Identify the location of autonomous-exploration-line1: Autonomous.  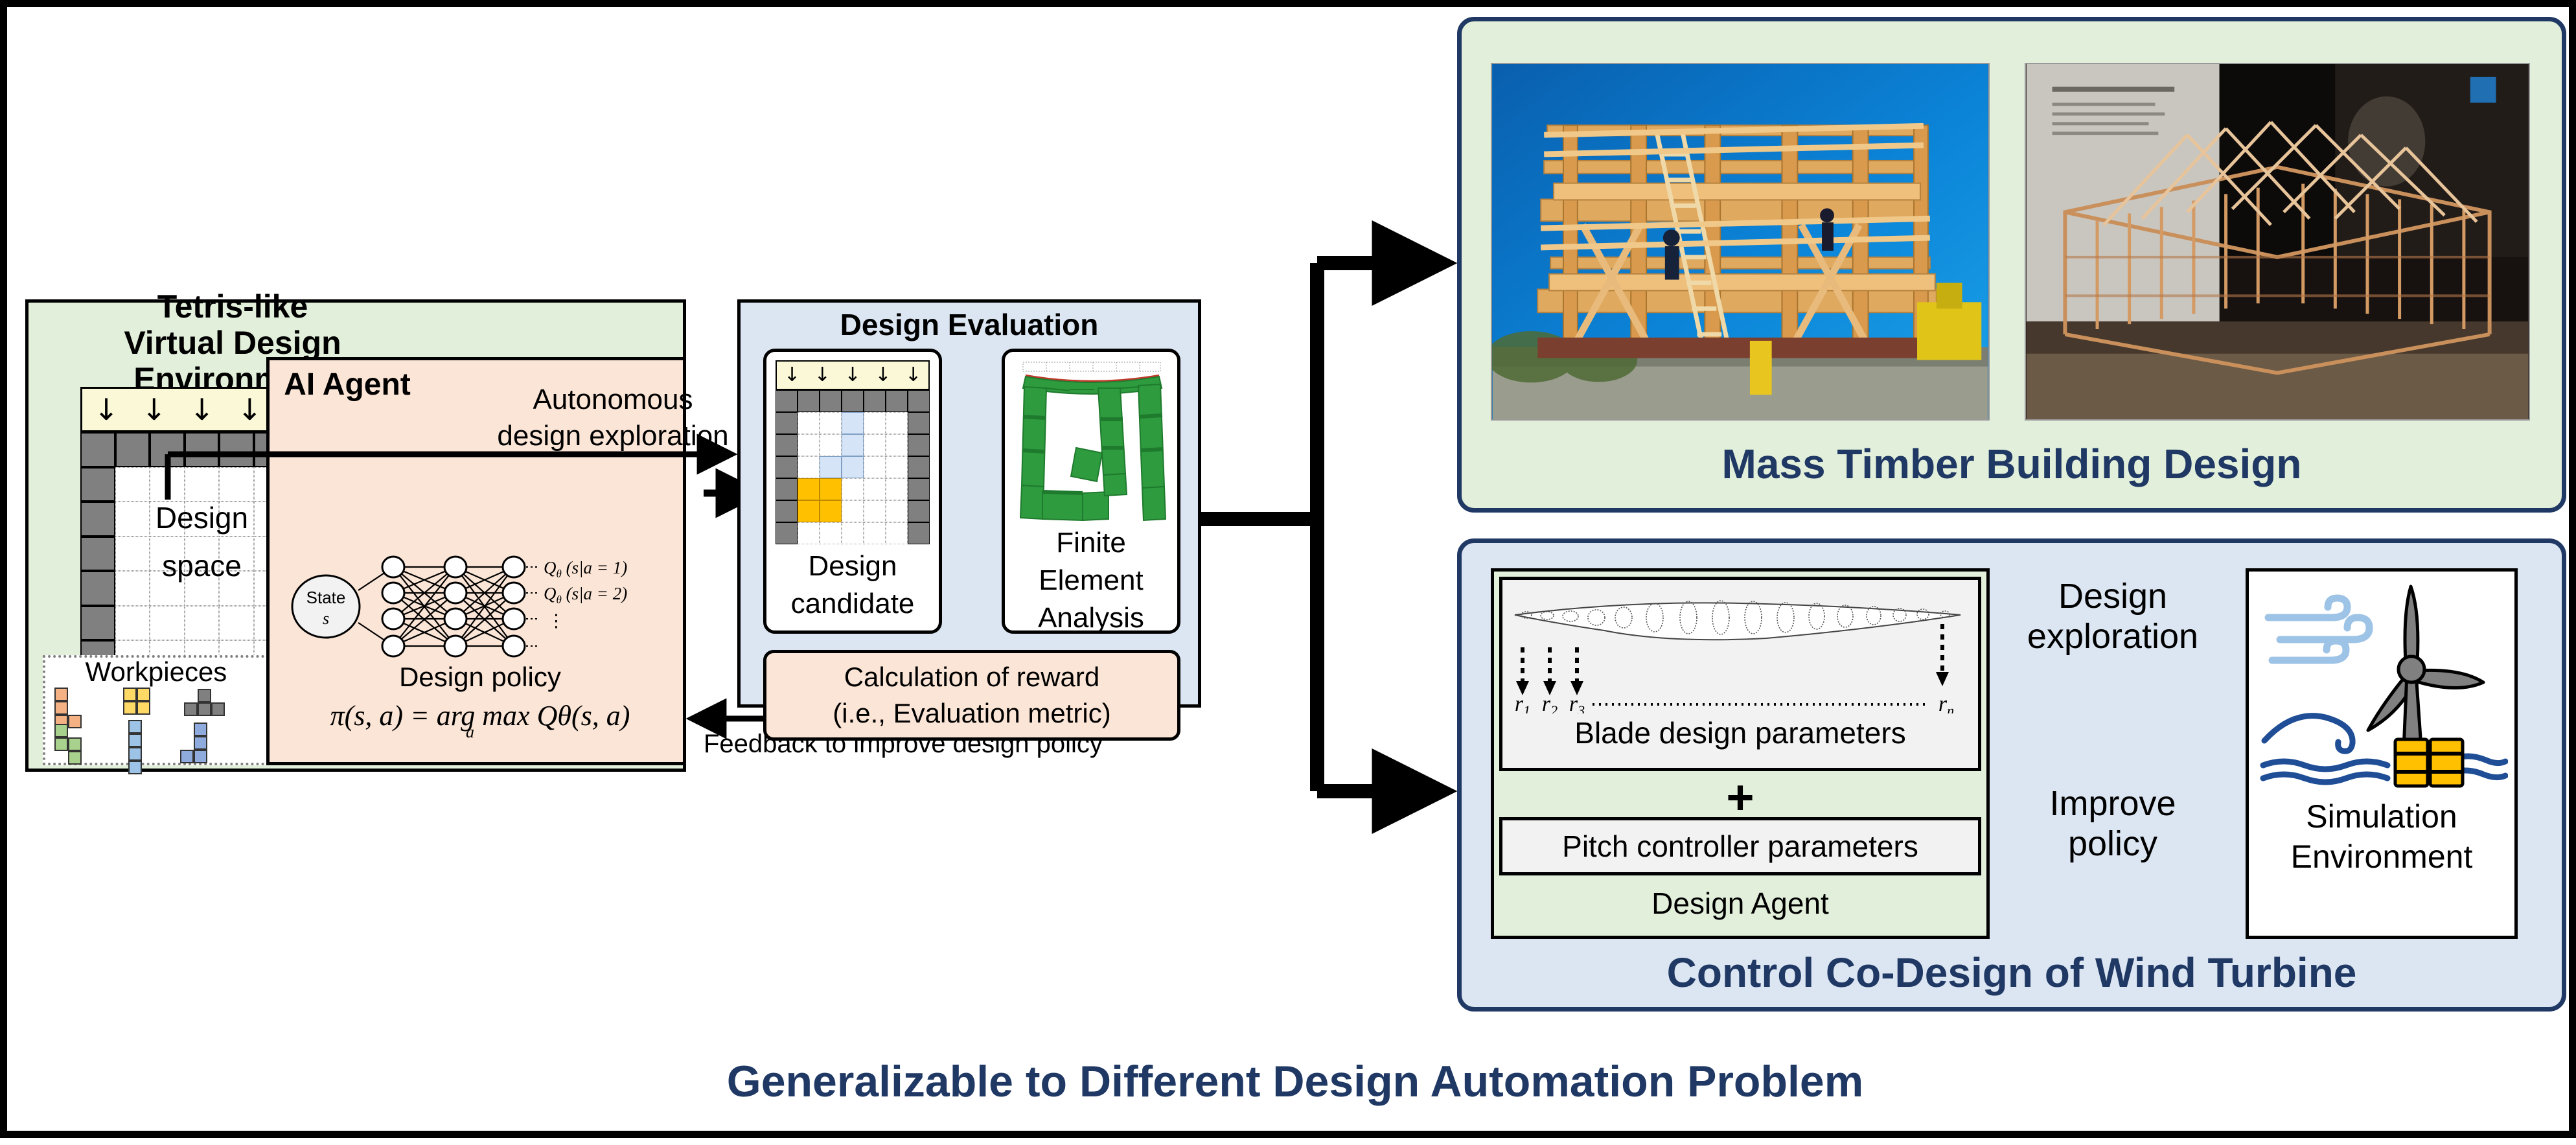
(613, 400).